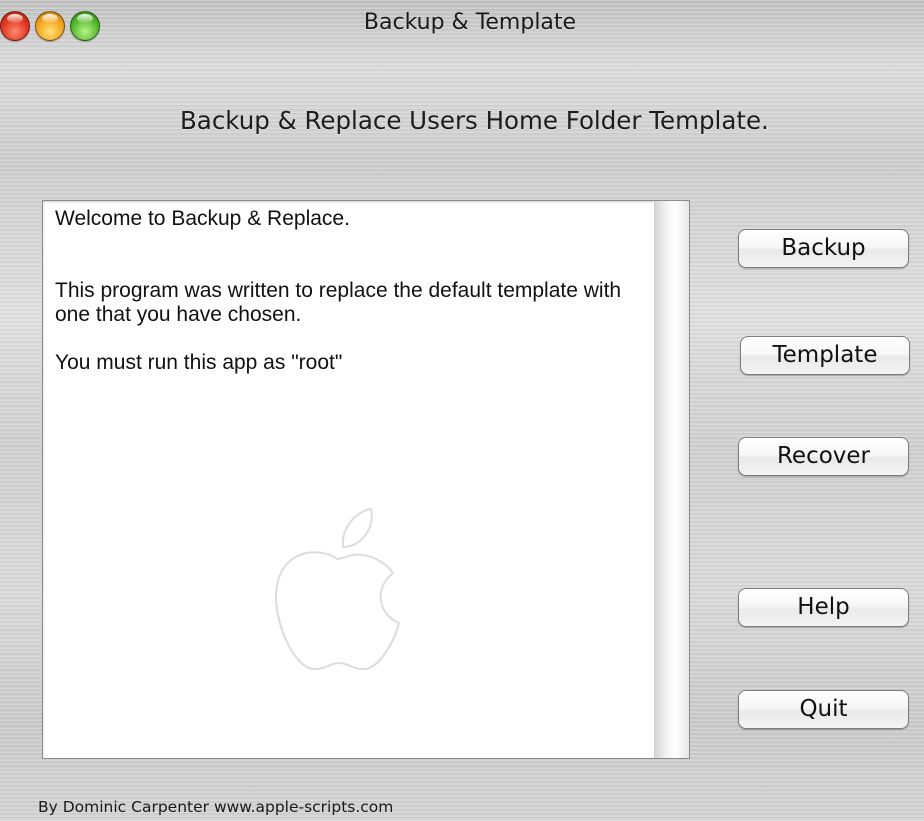 The height and width of the screenshot is (821, 924). I want to click on template-button: Template, so click(825, 355).